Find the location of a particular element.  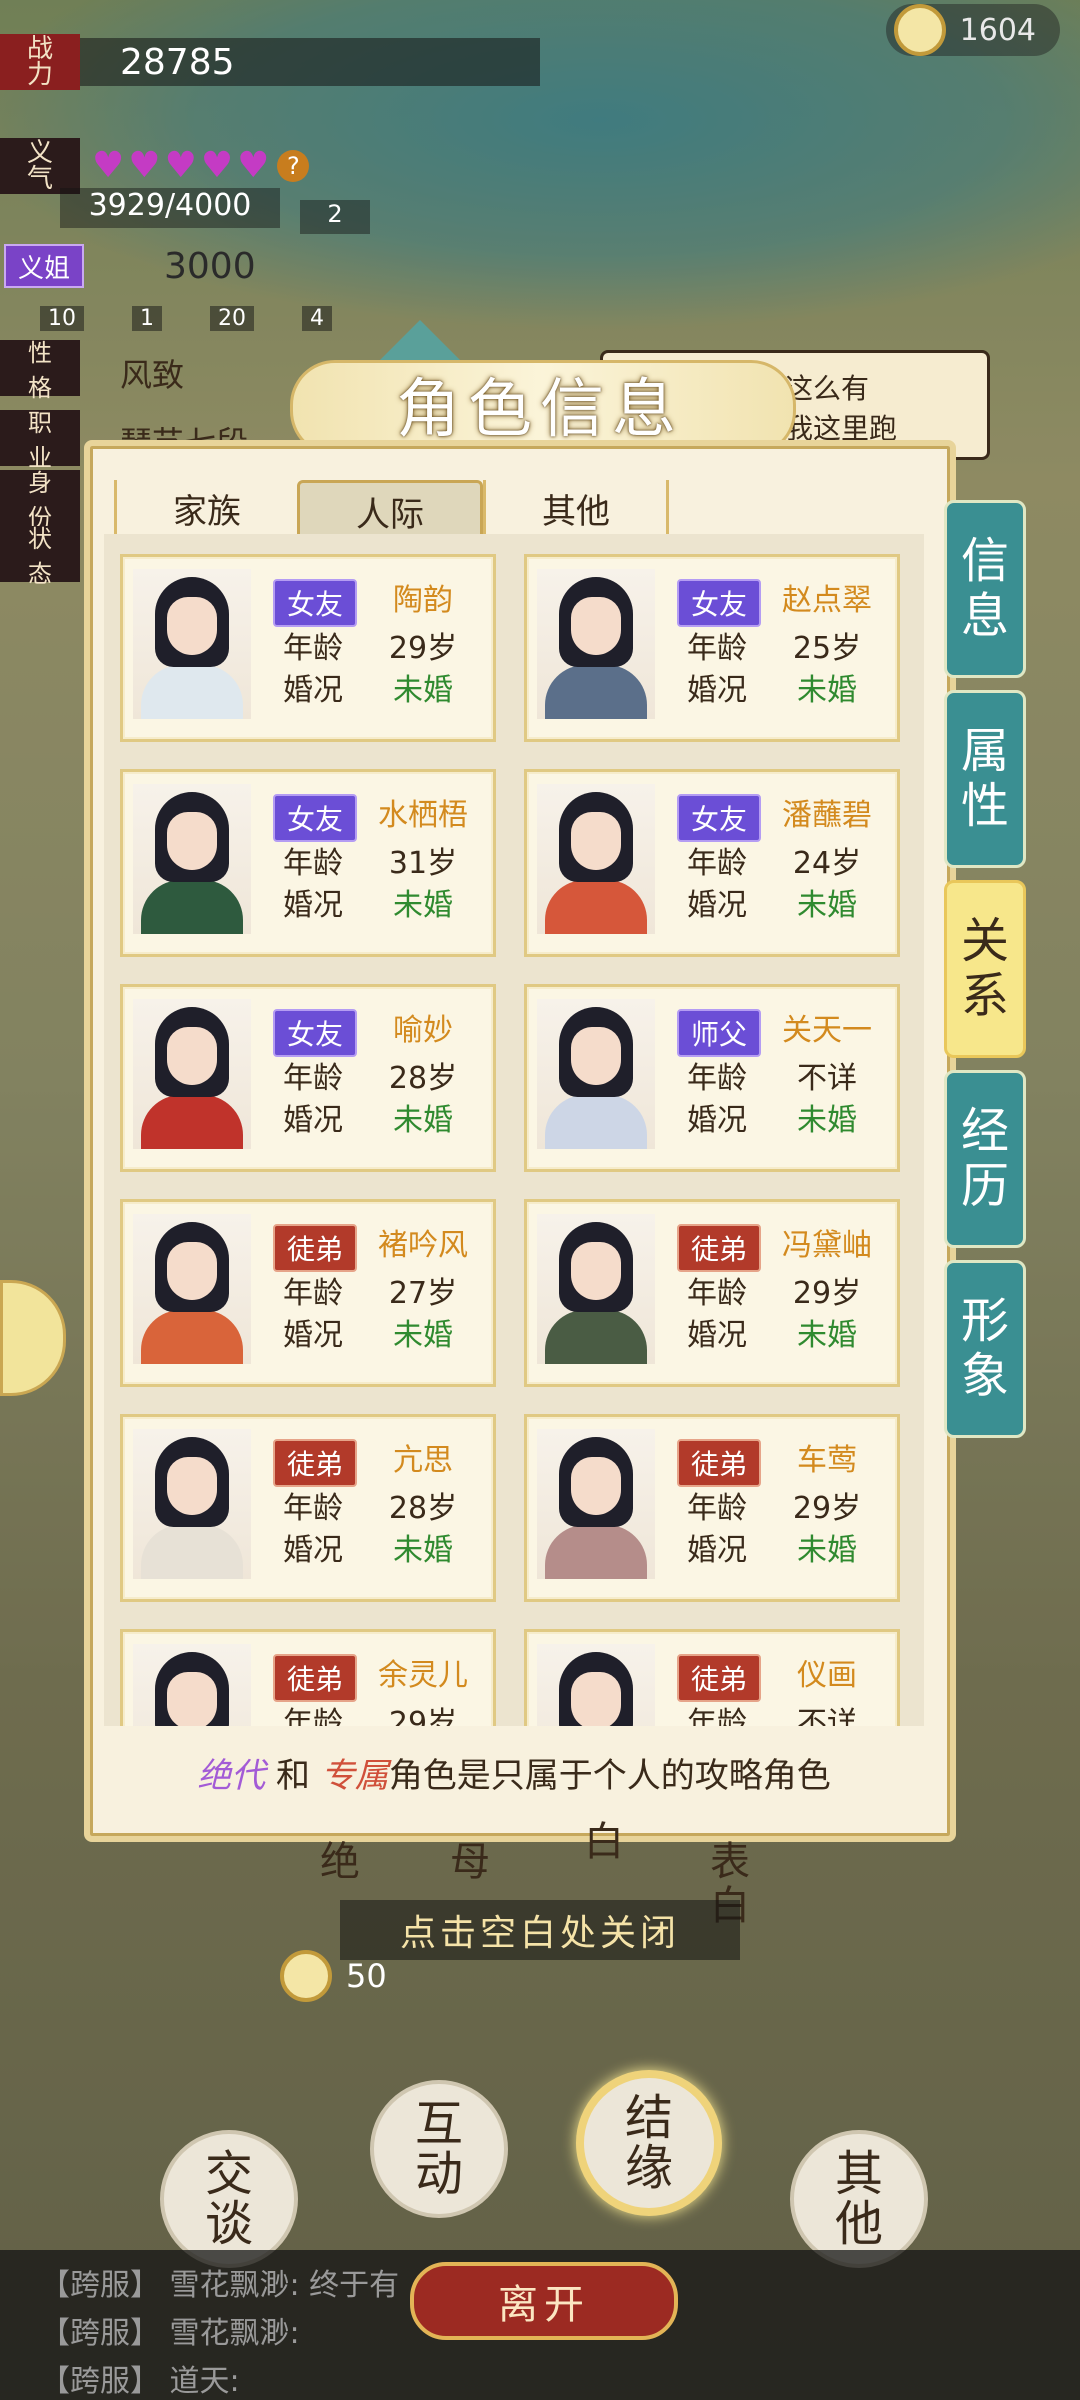

character-card: 徒弟 车莺 年龄 29岁 婚况 未婚 is located at coordinates (712, 1508).